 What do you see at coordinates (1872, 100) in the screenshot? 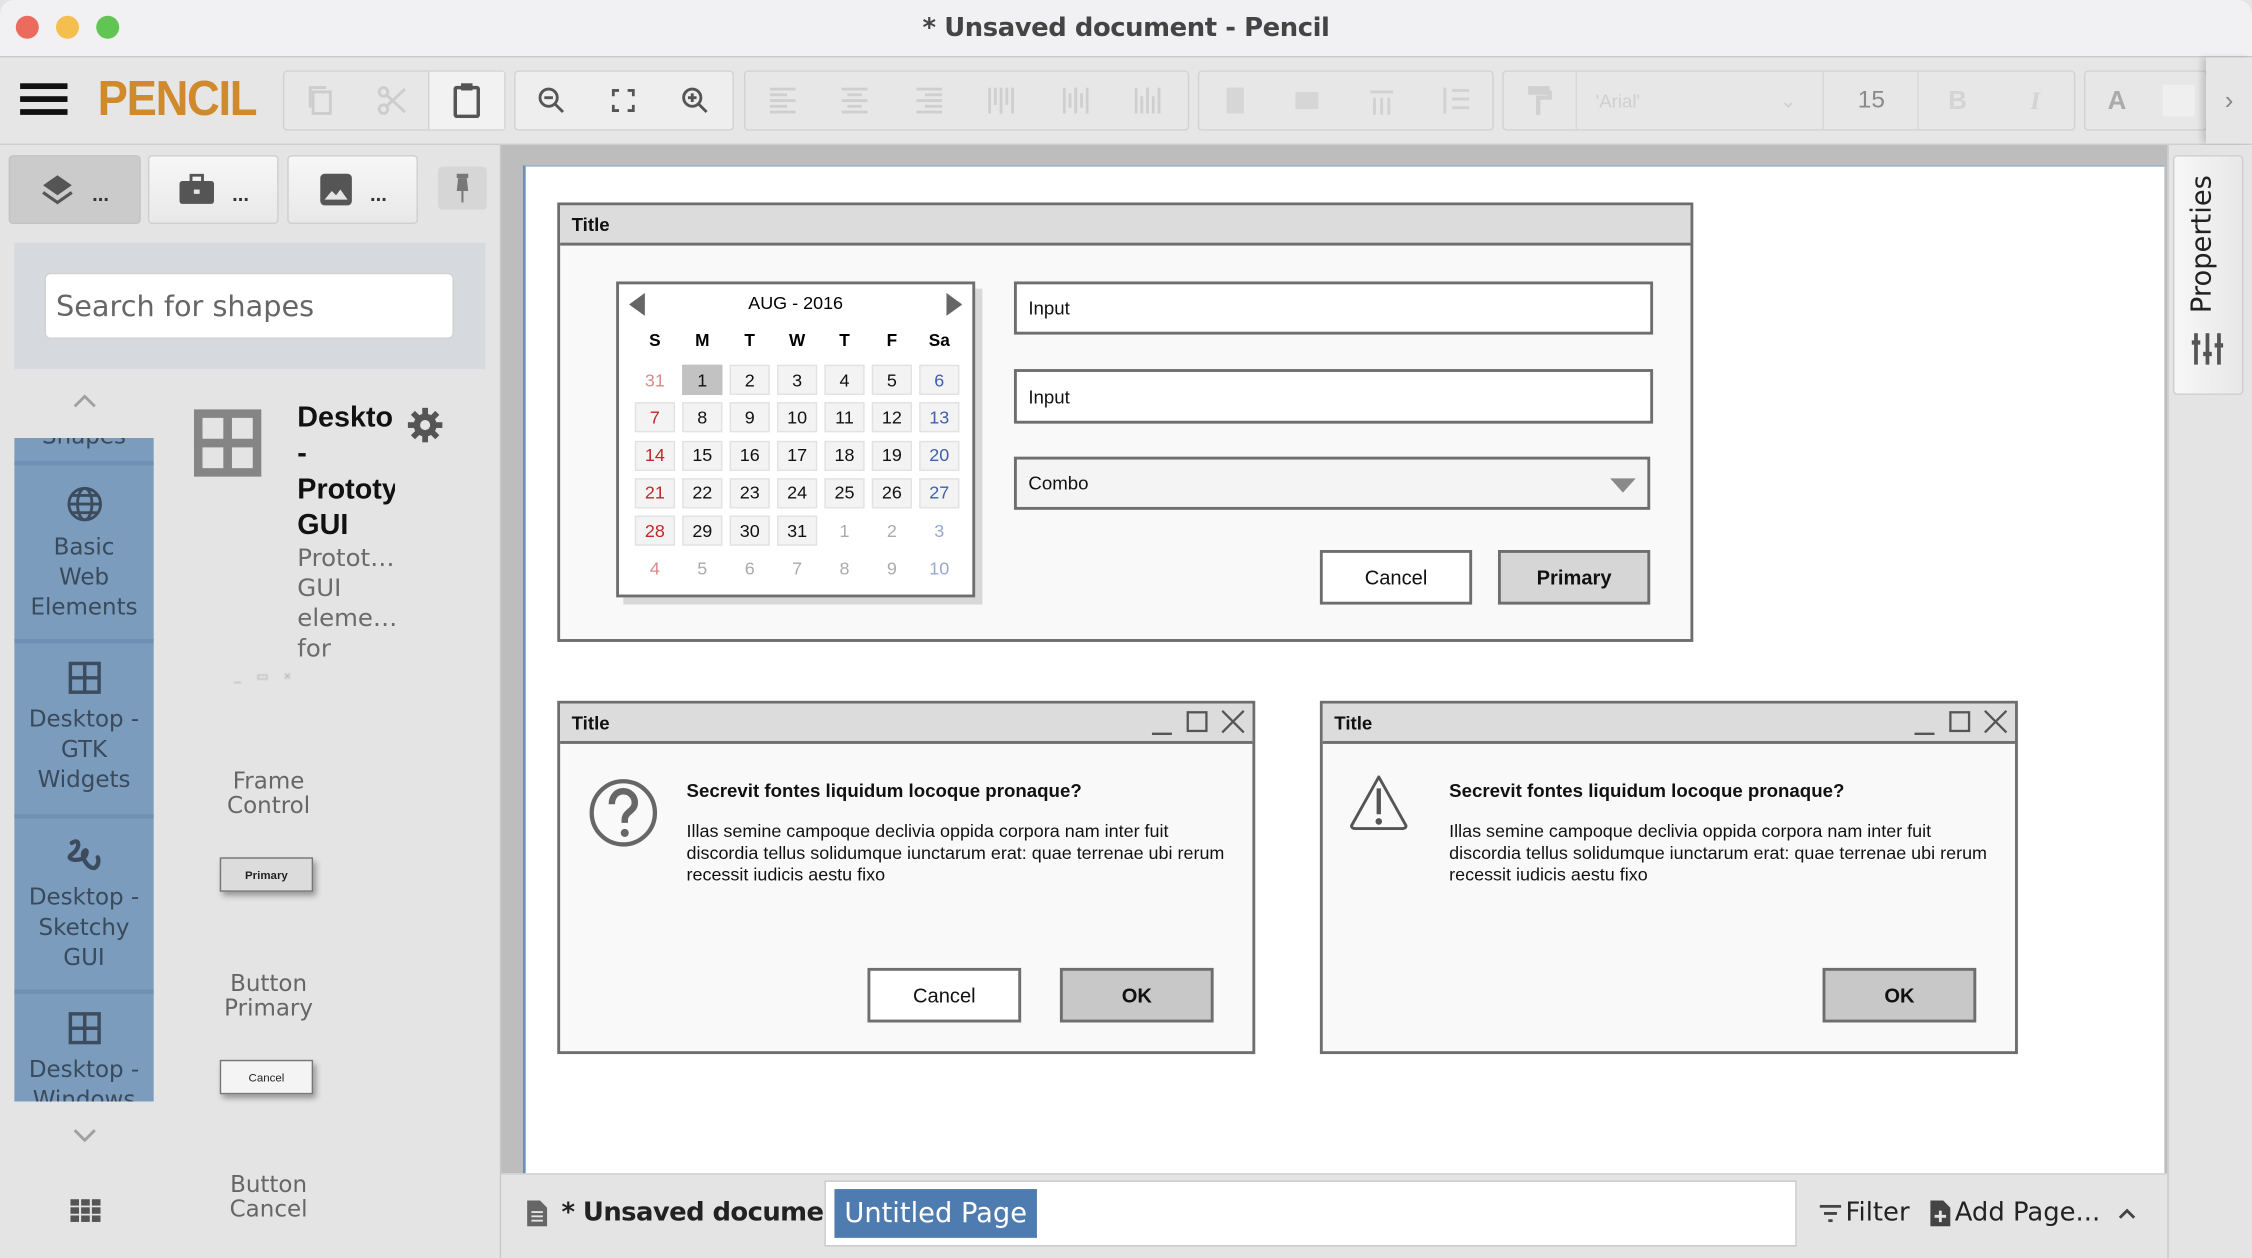
I see `font-size-input: 15` at bounding box center [1872, 100].